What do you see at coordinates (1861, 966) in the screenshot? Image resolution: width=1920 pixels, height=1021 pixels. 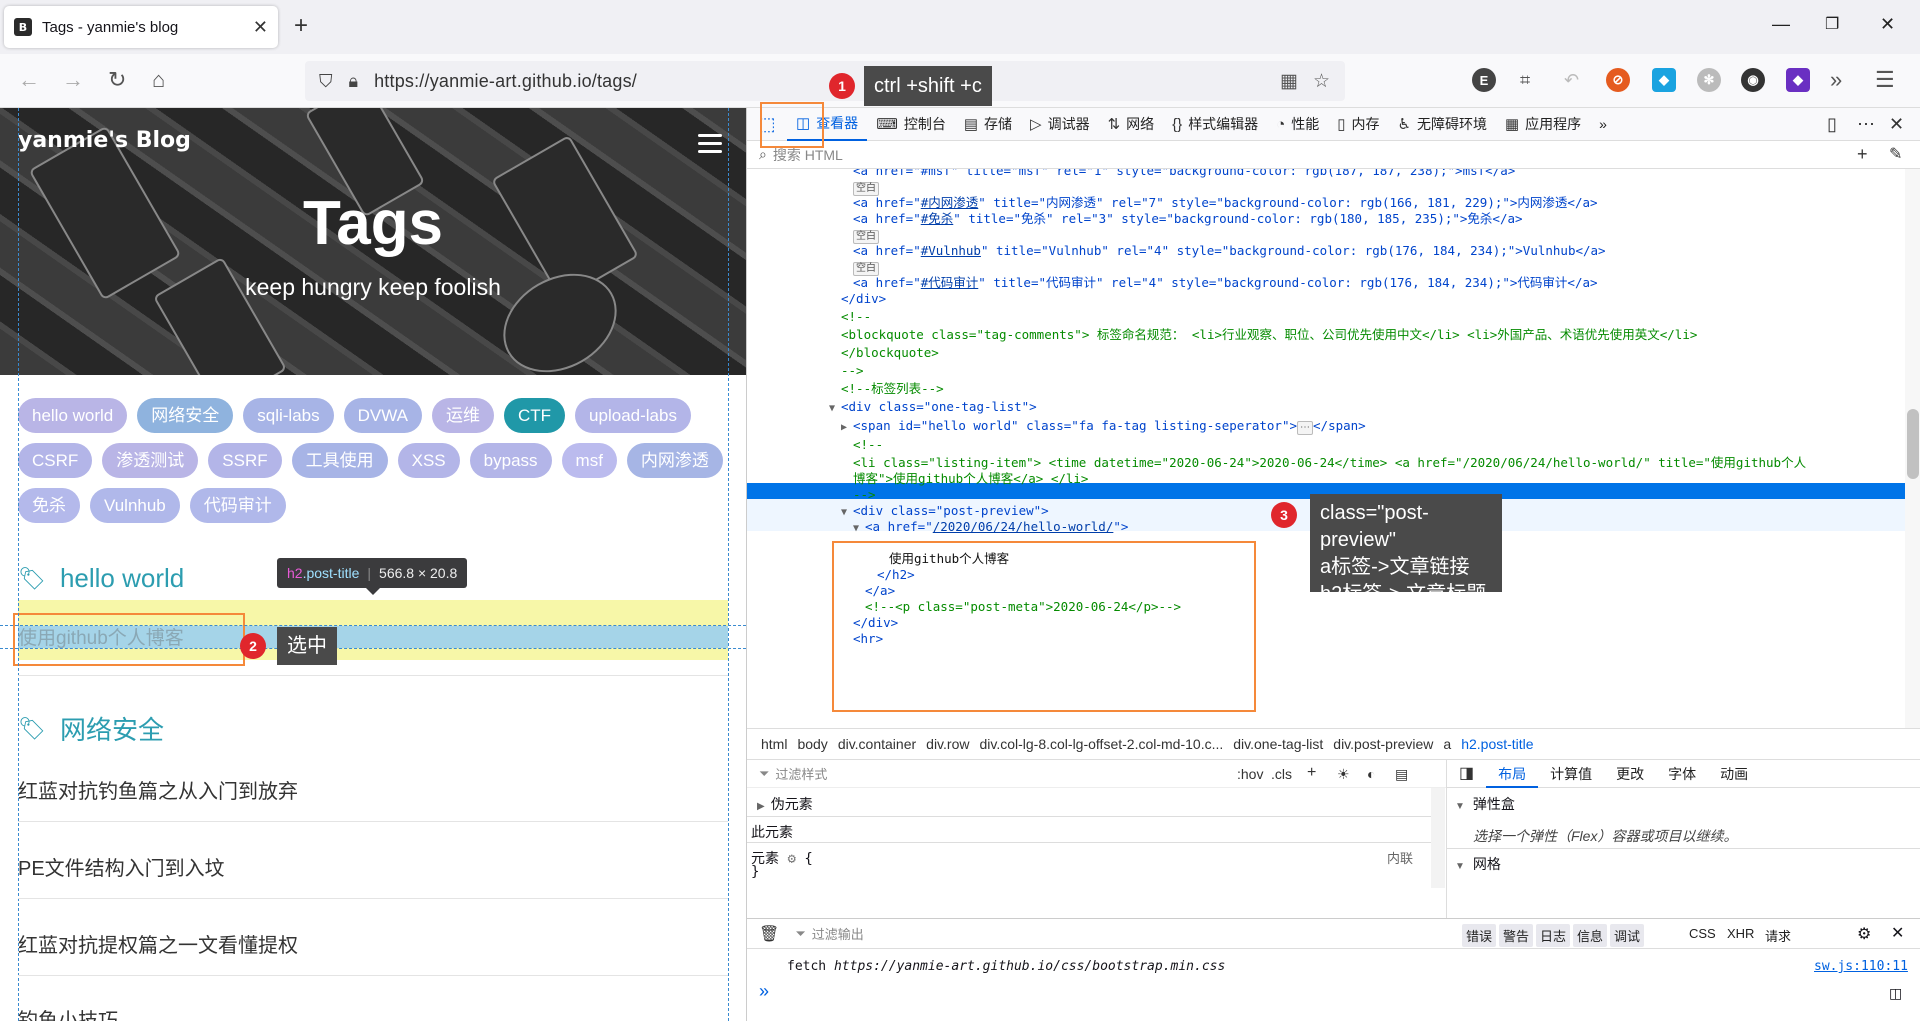 I see `console-source-link: sw.js:110:11` at bounding box center [1861, 966].